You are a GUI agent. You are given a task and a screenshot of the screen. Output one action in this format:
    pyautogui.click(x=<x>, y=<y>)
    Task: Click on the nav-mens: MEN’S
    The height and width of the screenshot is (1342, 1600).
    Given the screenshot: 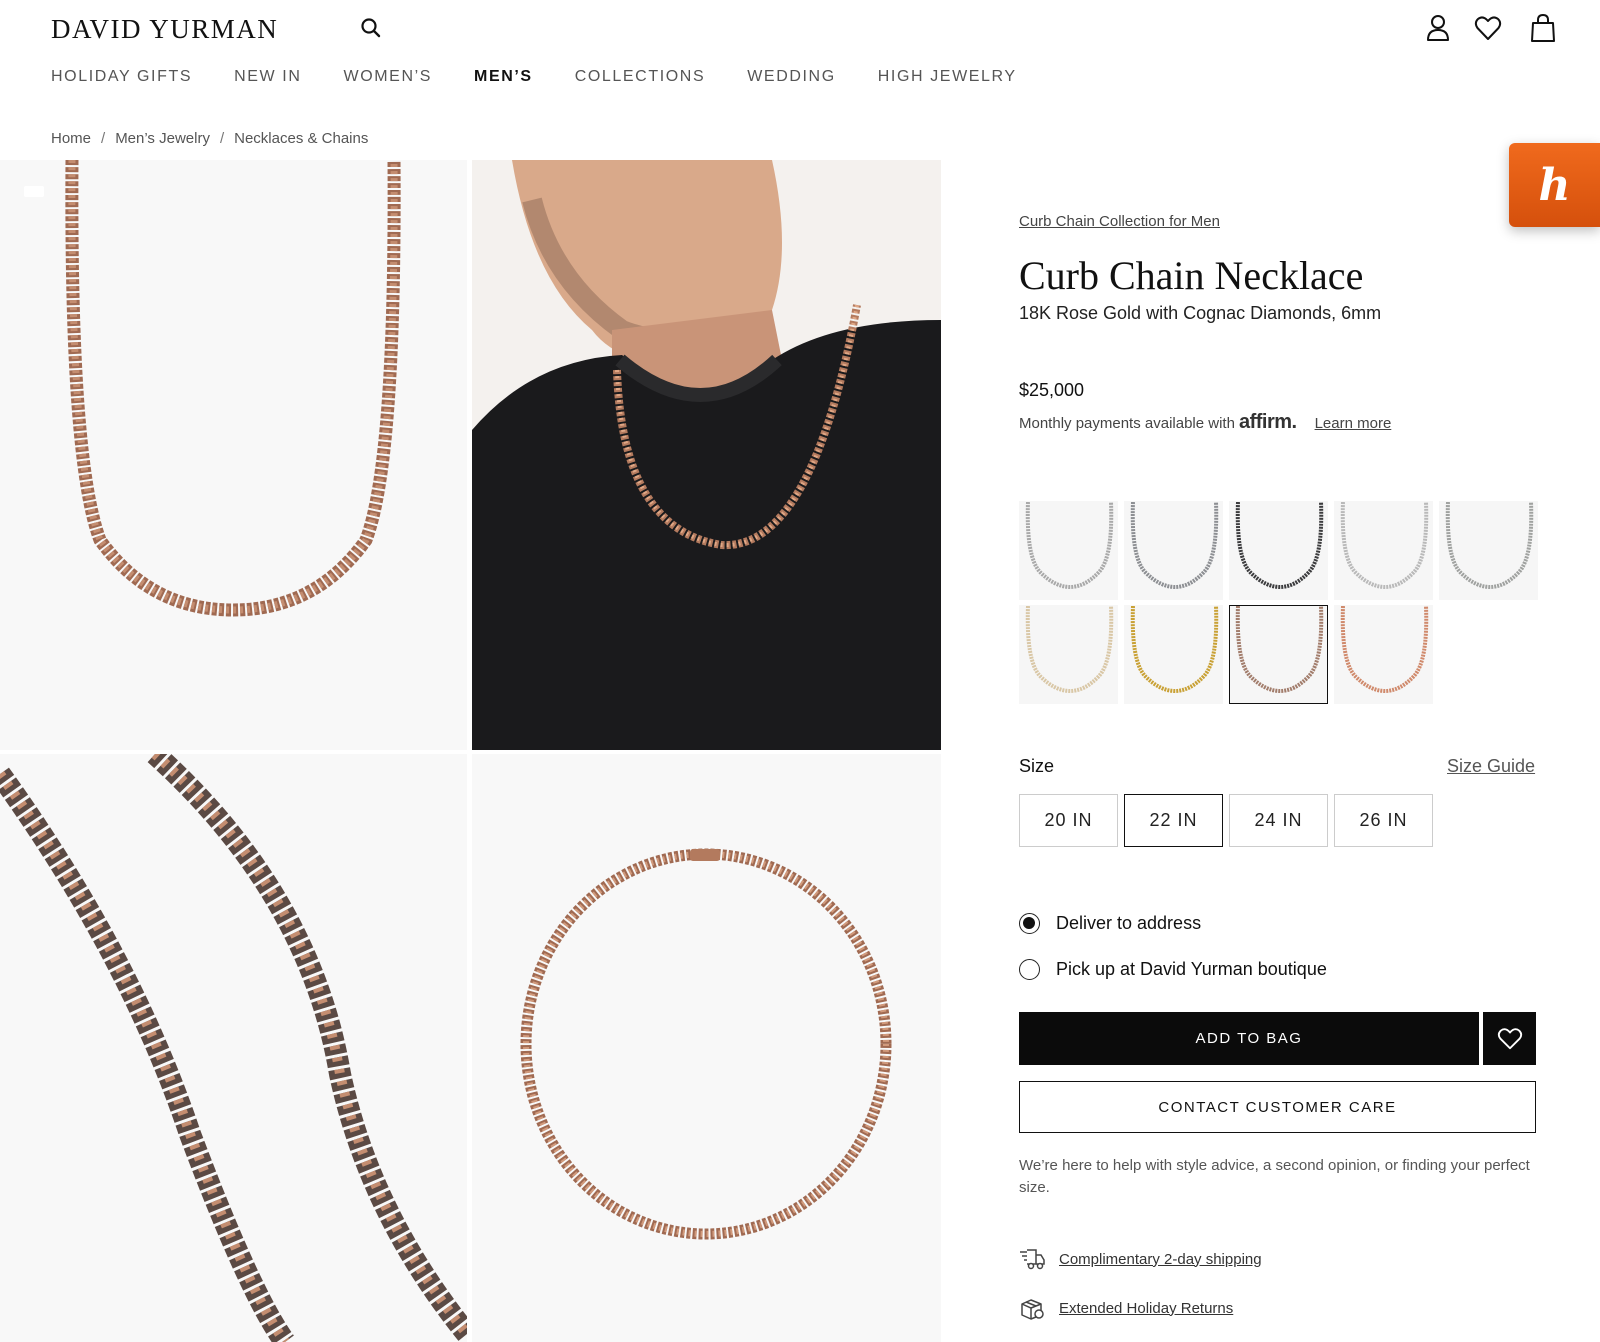 What is the action you would take?
    pyautogui.click(x=503, y=77)
    